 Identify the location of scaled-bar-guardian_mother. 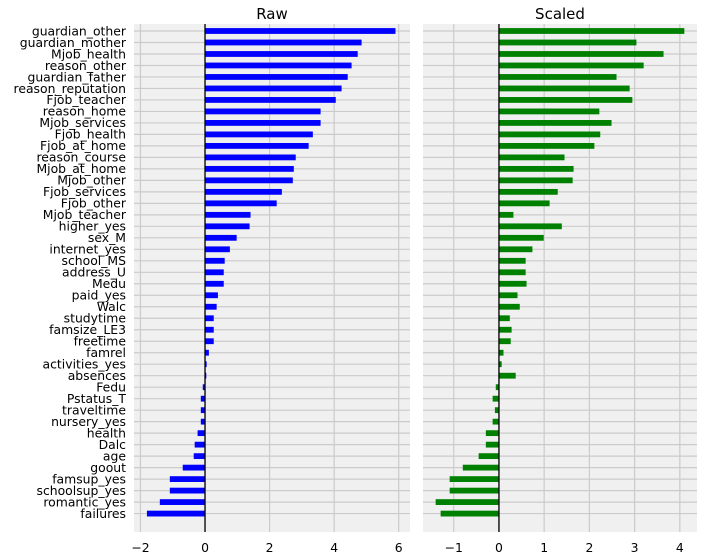
(567, 42).